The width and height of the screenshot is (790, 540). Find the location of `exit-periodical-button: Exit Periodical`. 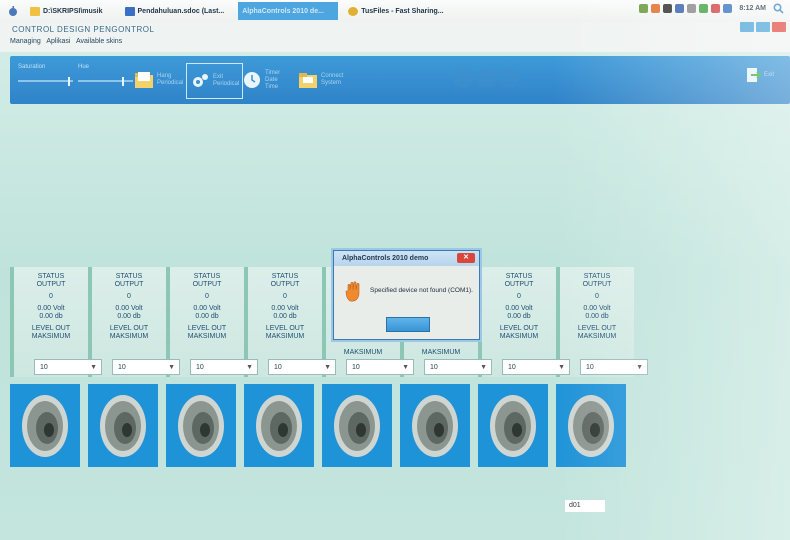

exit-periodical-button: Exit Periodical is located at coordinates (214, 81).